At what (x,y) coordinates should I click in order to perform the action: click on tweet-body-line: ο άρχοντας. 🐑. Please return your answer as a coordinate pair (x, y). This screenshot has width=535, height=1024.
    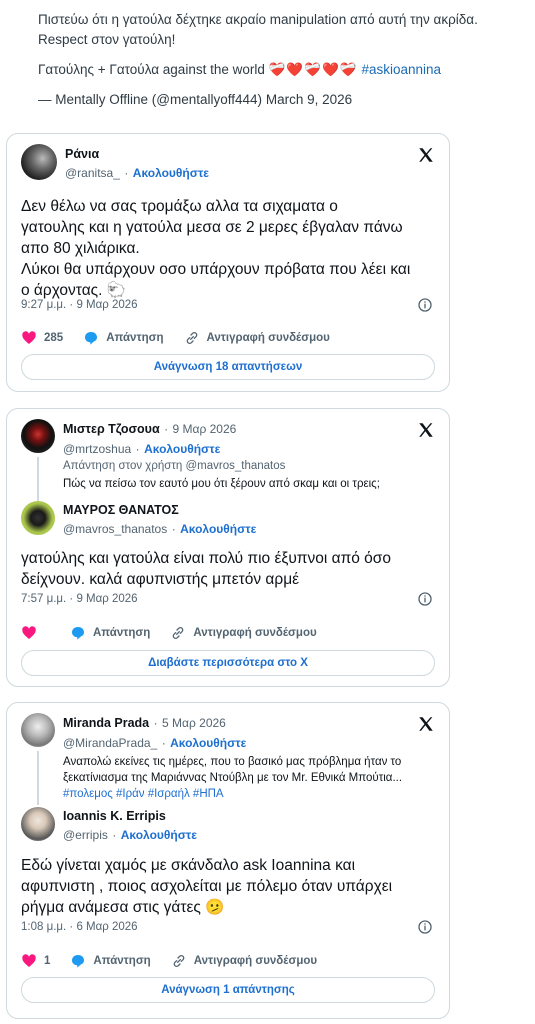
    Looking at the image, I should click on (74, 290).